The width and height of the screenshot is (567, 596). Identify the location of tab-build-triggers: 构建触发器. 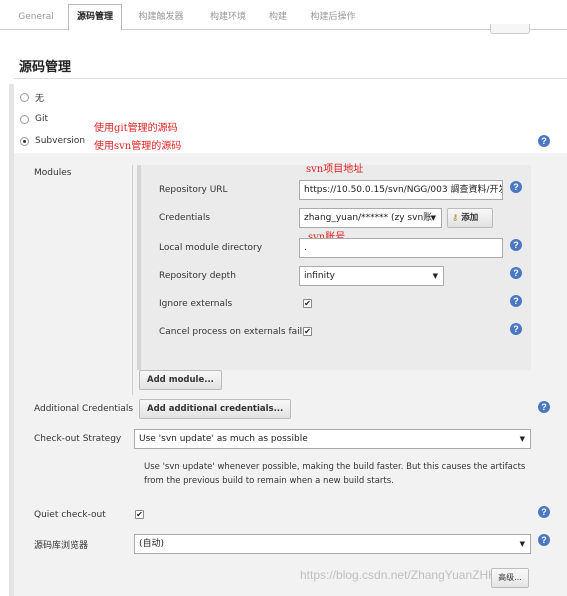
(161, 17).